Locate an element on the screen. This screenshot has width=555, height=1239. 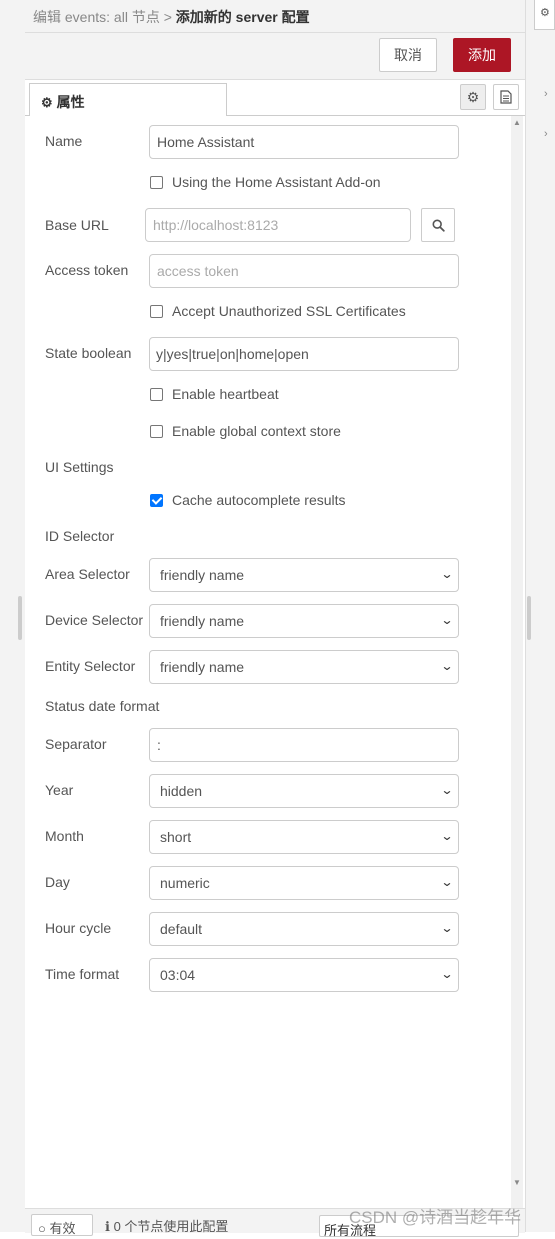
id-selector-heading: ID Selector is located at coordinates (80, 536).